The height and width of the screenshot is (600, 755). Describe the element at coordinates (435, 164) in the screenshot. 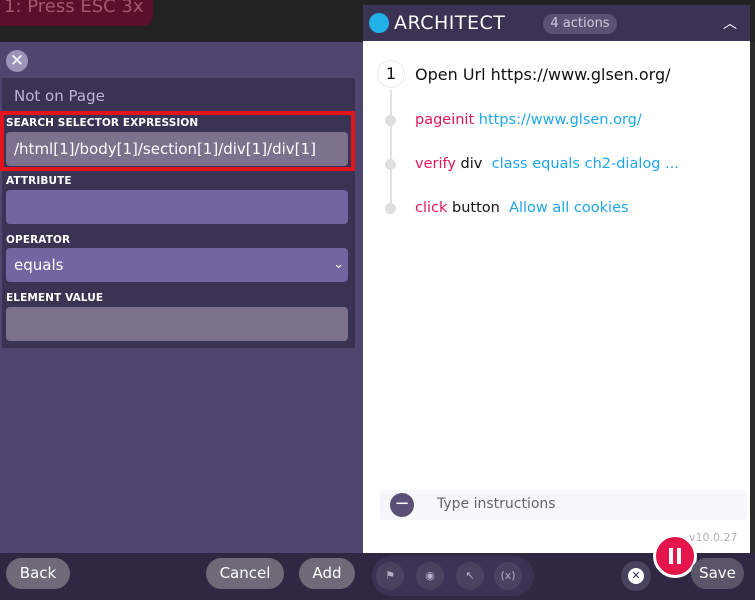

I see `step-command: verify` at that location.